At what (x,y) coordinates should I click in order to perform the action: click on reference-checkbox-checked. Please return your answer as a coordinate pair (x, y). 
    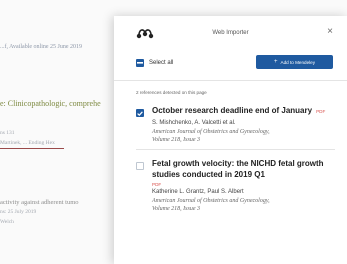
    Looking at the image, I should click on (140, 113).